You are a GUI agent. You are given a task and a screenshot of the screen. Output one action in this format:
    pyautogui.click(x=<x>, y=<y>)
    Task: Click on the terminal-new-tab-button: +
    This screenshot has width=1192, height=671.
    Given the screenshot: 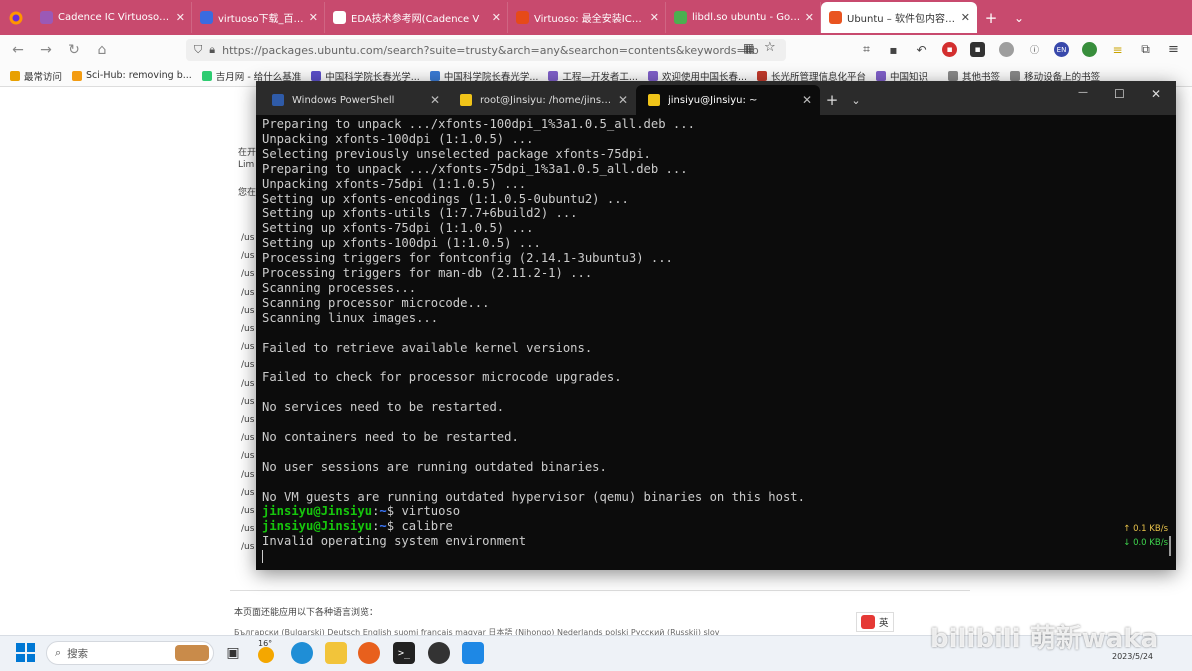 What is the action you would take?
    pyautogui.click(x=832, y=100)
    